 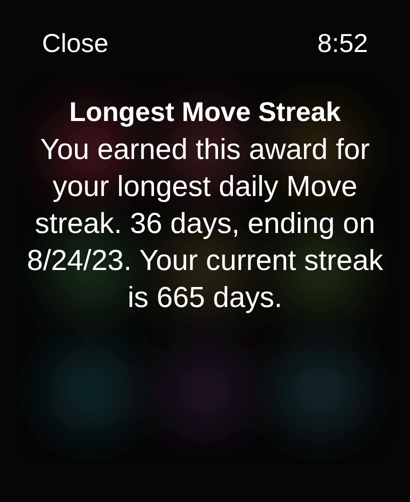 I want to click on time: 8:52, so click(x=342, y=43).